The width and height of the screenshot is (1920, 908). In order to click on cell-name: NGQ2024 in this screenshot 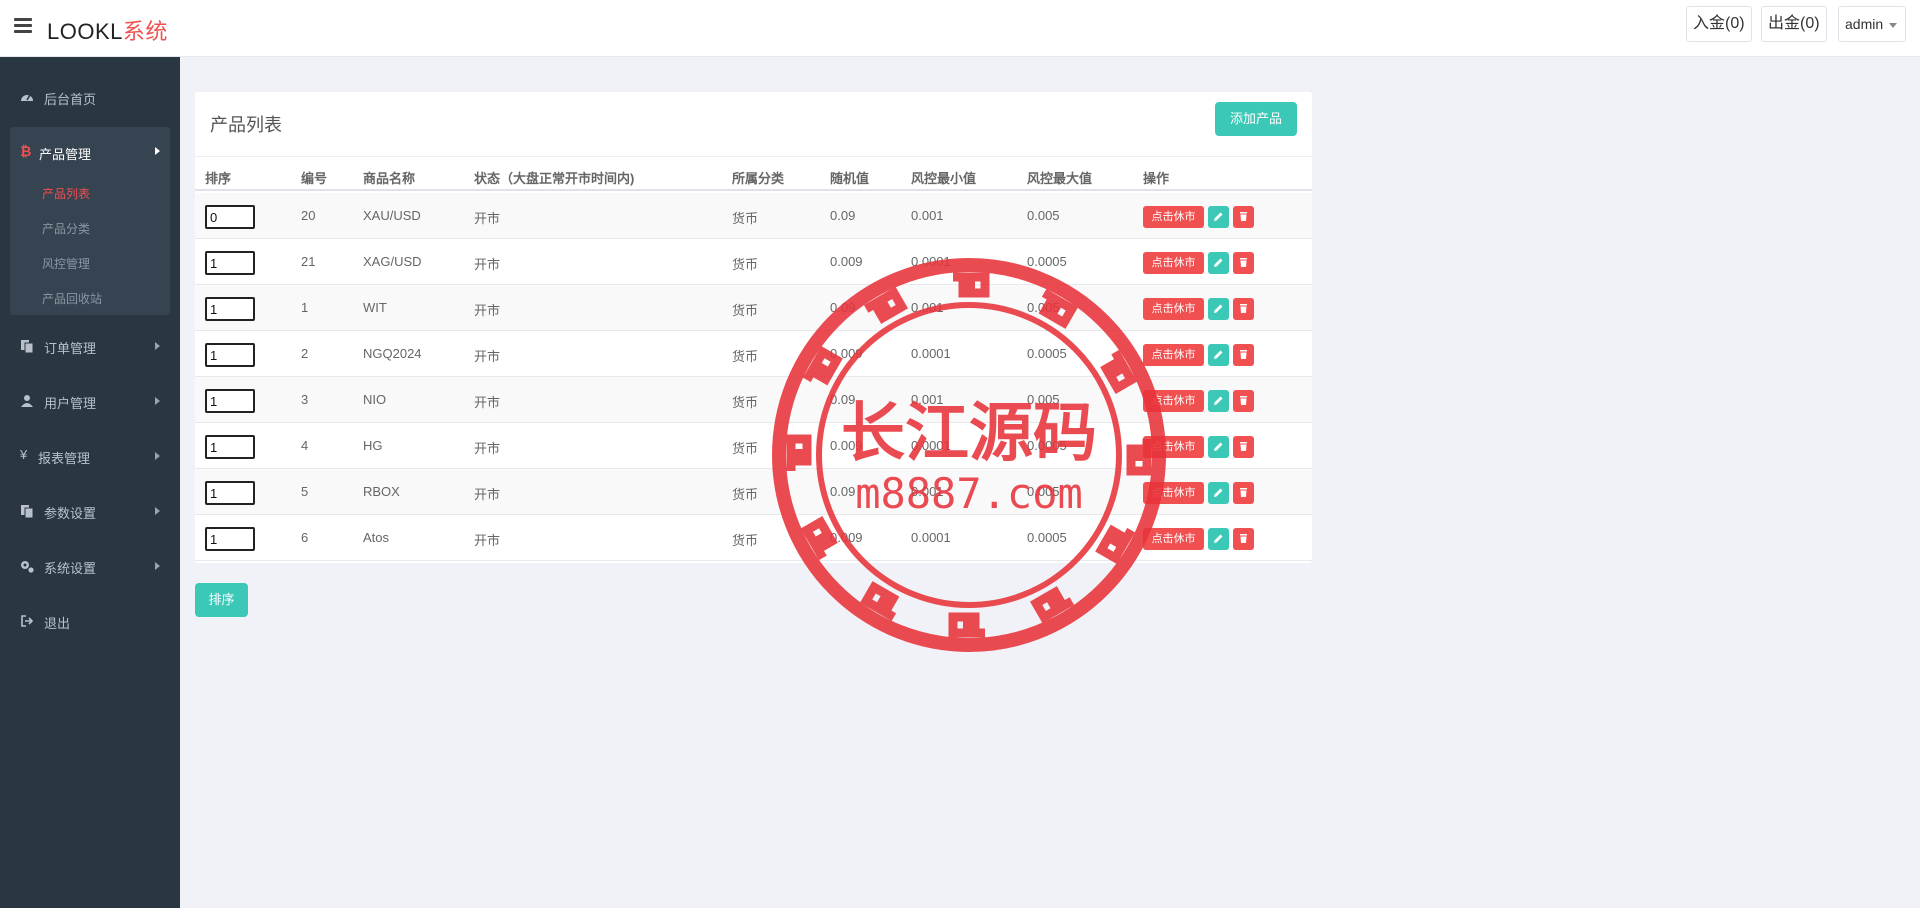, I will do `click(392, 353)`.